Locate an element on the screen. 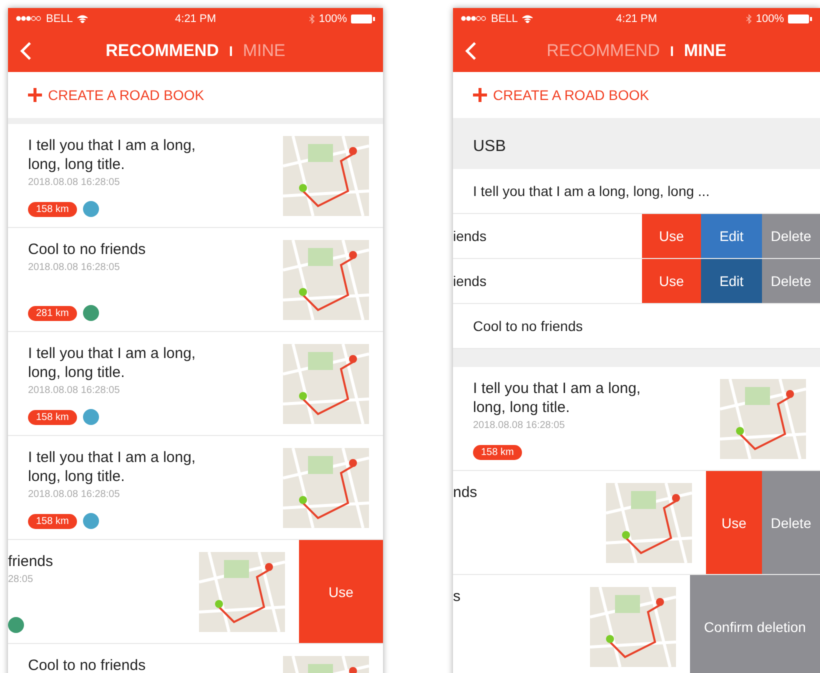 The height and width of the screenshot is (673, 820). card-title: s is located at coordinates (457, 596).